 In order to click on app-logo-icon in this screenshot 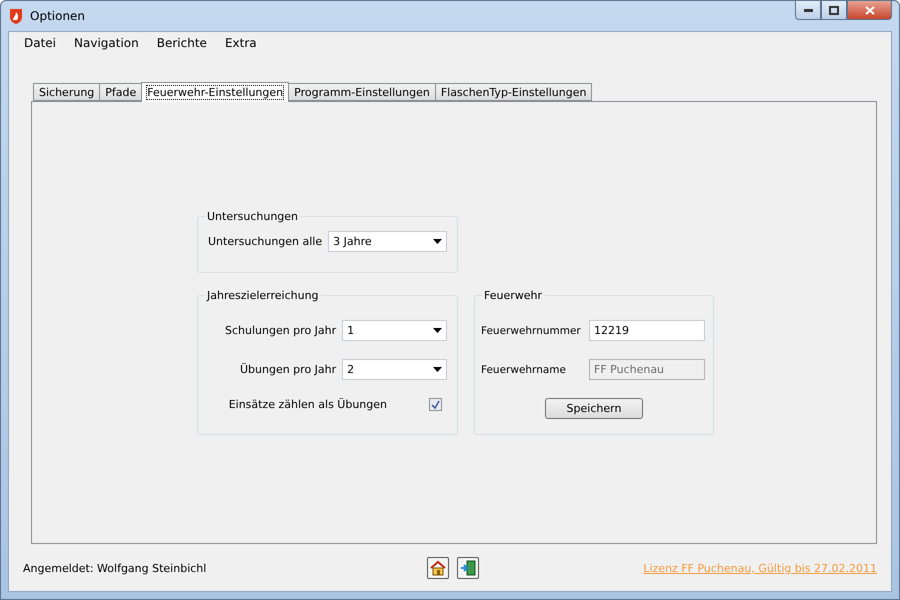, I will do `click(16, 16)`.